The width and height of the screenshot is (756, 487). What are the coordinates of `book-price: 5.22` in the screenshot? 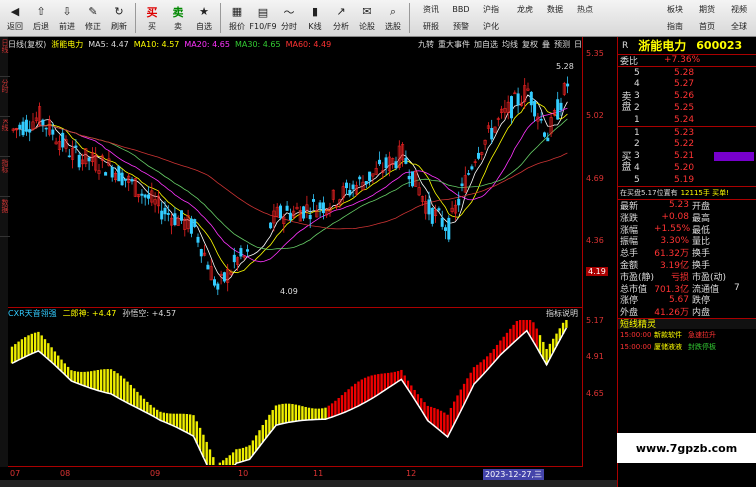 It's located at (684, 144).